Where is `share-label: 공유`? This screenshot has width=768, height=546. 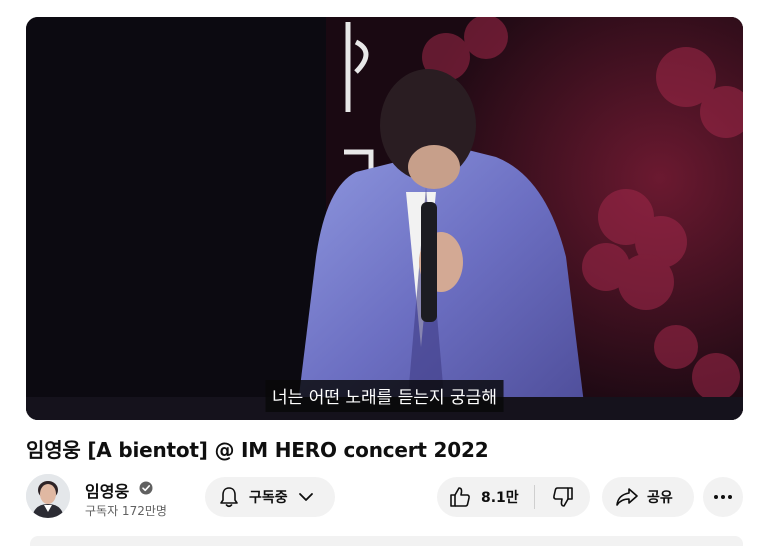 share-label: 공유 is located at coordinates (660, 498).